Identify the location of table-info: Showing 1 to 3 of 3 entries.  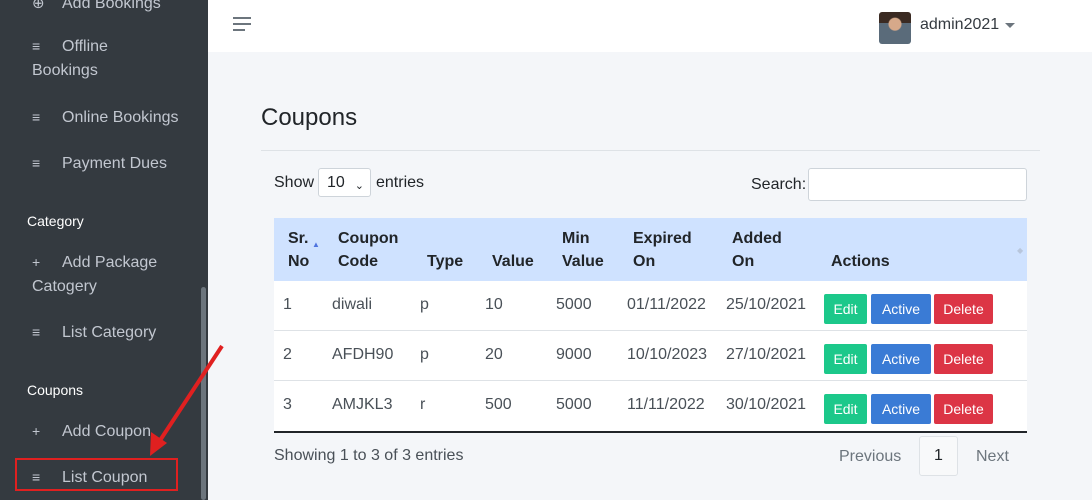
(369, 455).